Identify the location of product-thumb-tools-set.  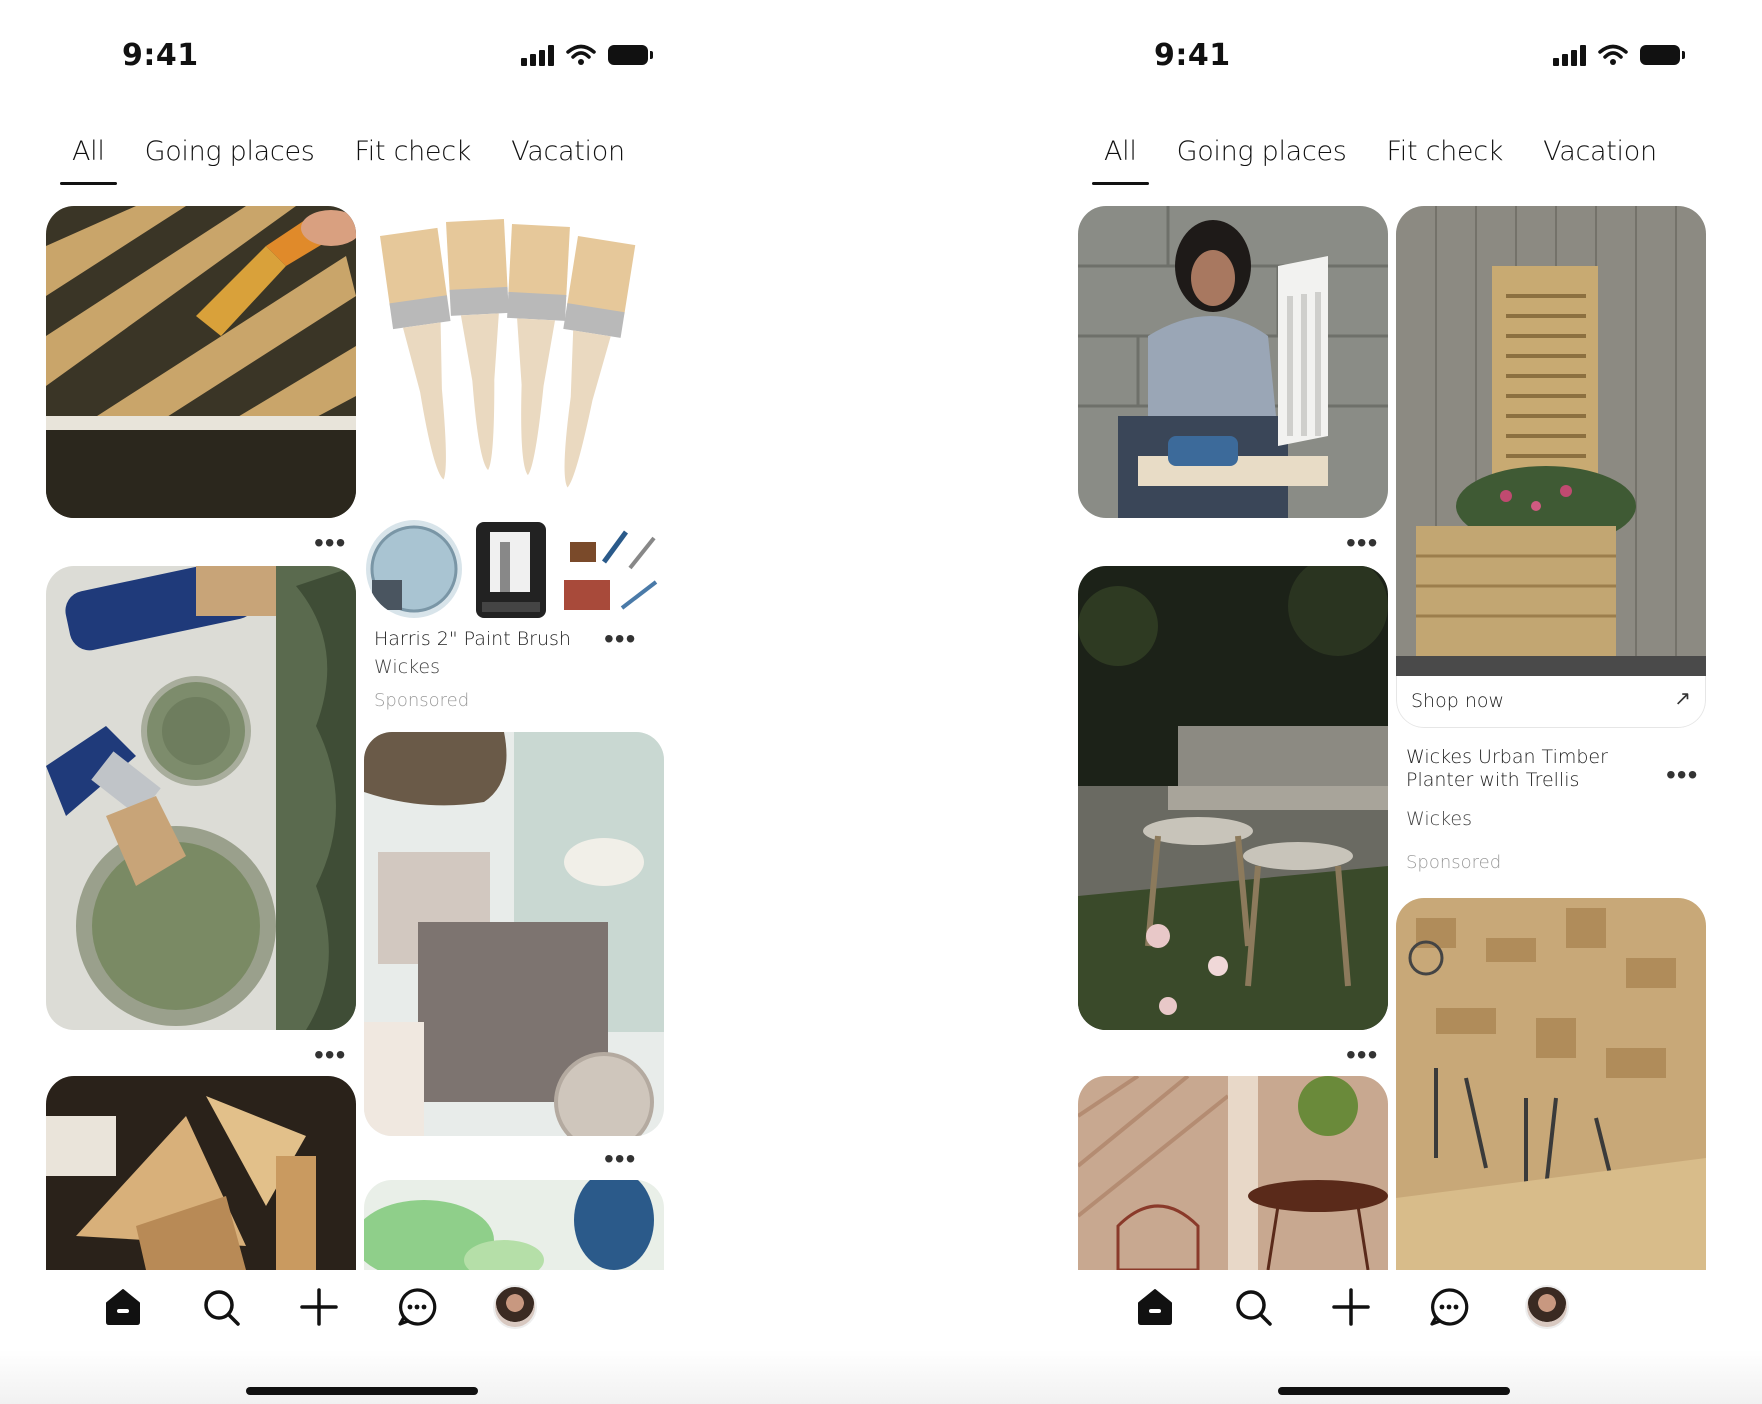
(612, 570).